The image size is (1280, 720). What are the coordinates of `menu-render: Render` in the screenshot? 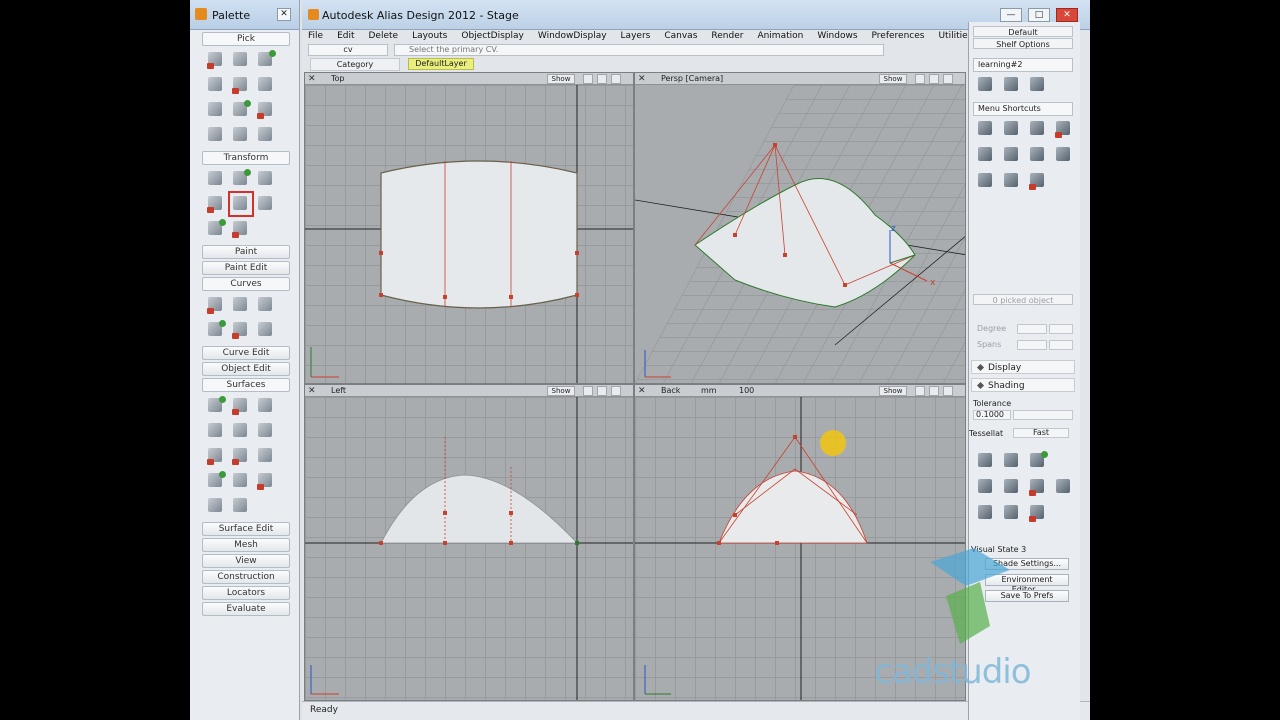 It's located at (727, 36).